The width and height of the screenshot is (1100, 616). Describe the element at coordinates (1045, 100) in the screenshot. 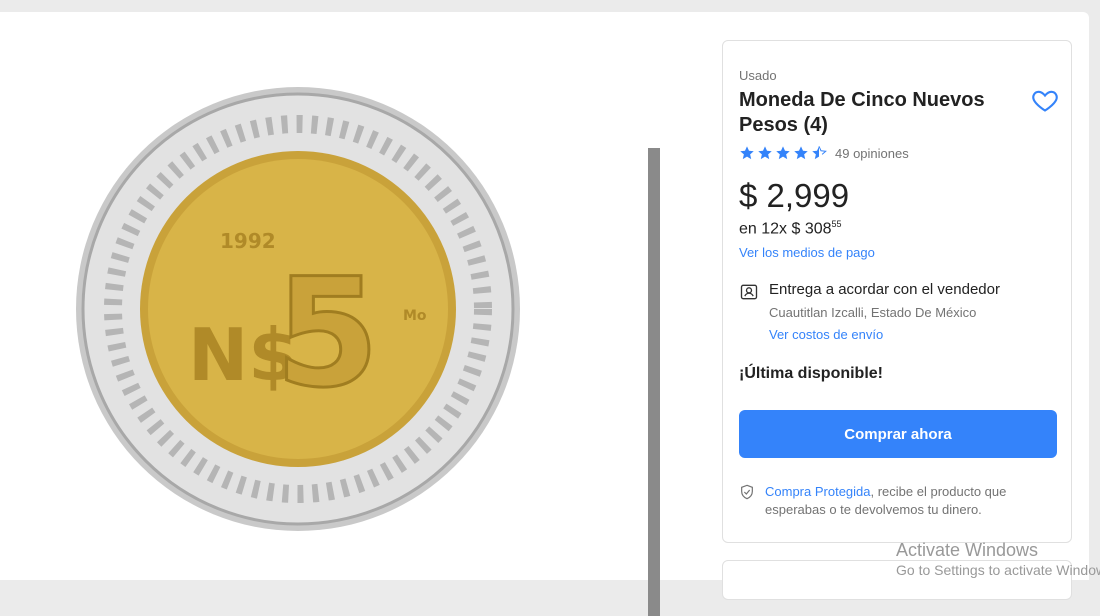

I see `heart-icon` at that location.